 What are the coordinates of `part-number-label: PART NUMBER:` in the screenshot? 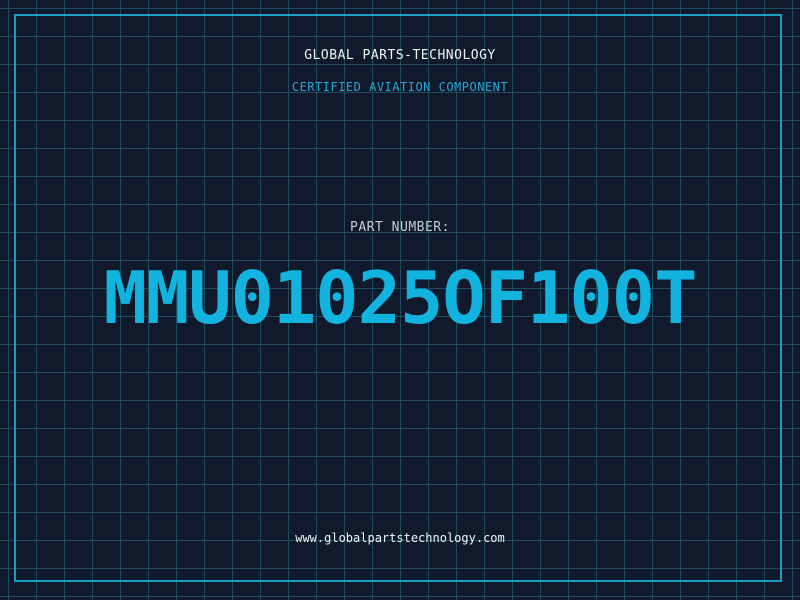 It's located at (400, 227).